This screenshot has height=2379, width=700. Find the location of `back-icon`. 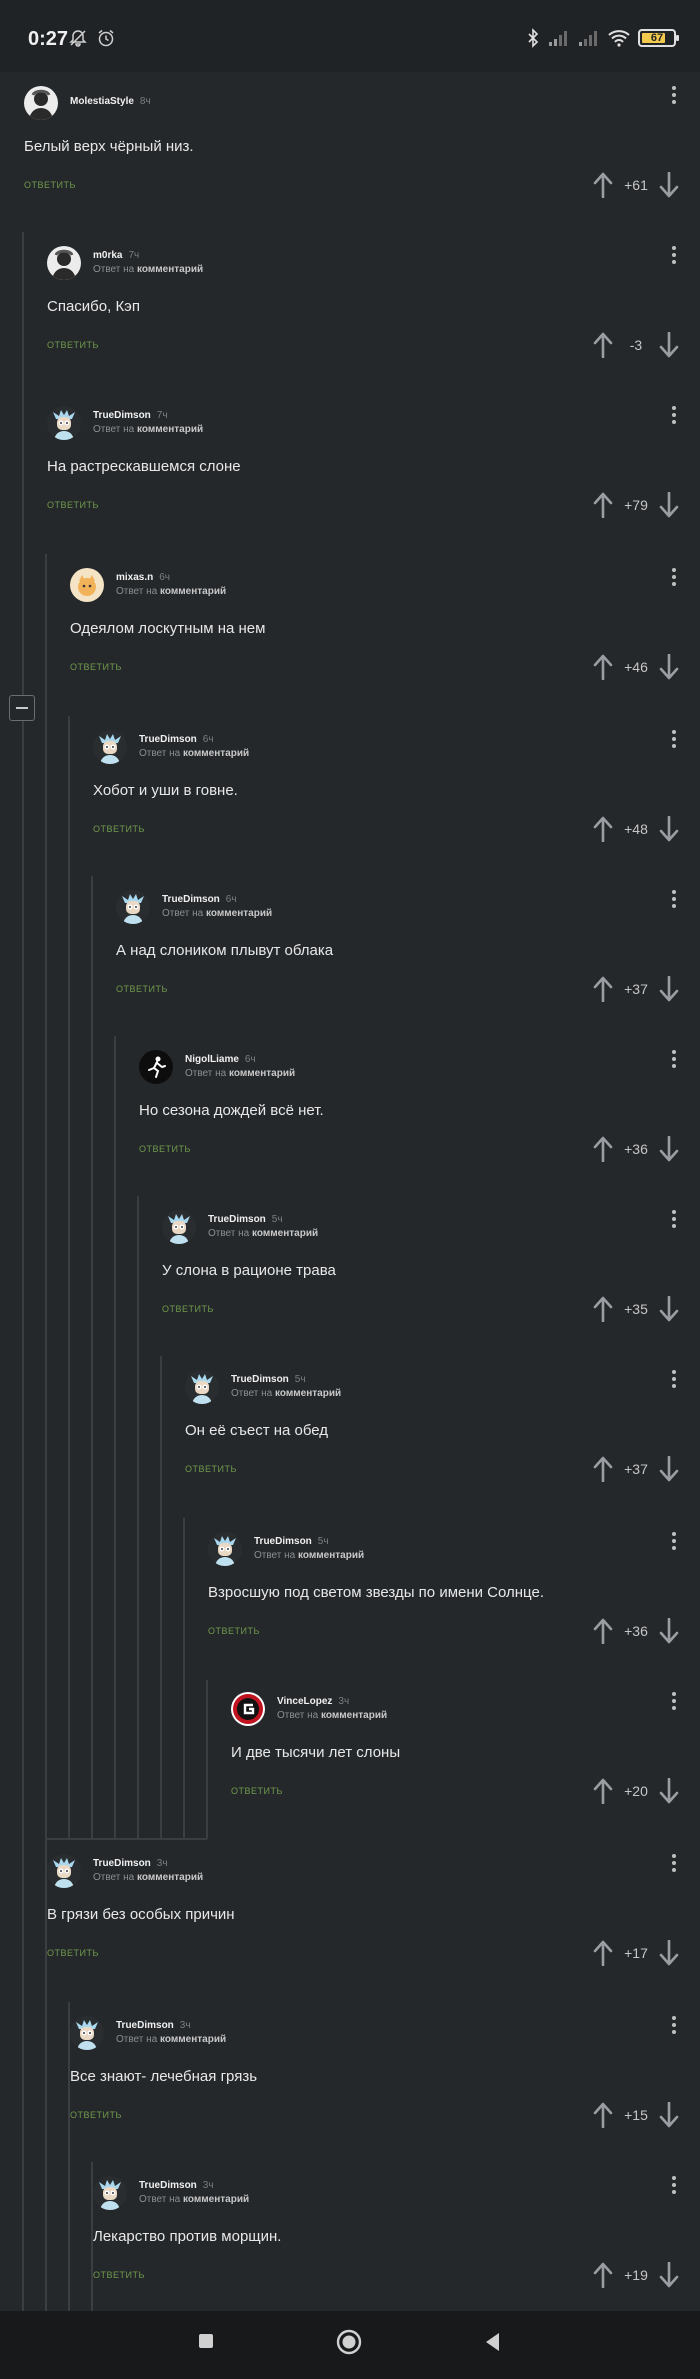

back-icon is located at coordinates (492, 2342).